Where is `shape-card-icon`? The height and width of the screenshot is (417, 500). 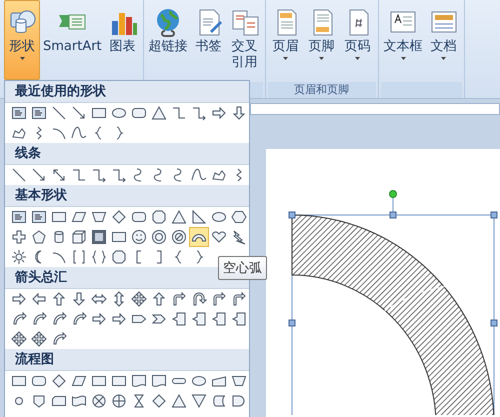
shape-card-icon is located at coordinates (59, 401).